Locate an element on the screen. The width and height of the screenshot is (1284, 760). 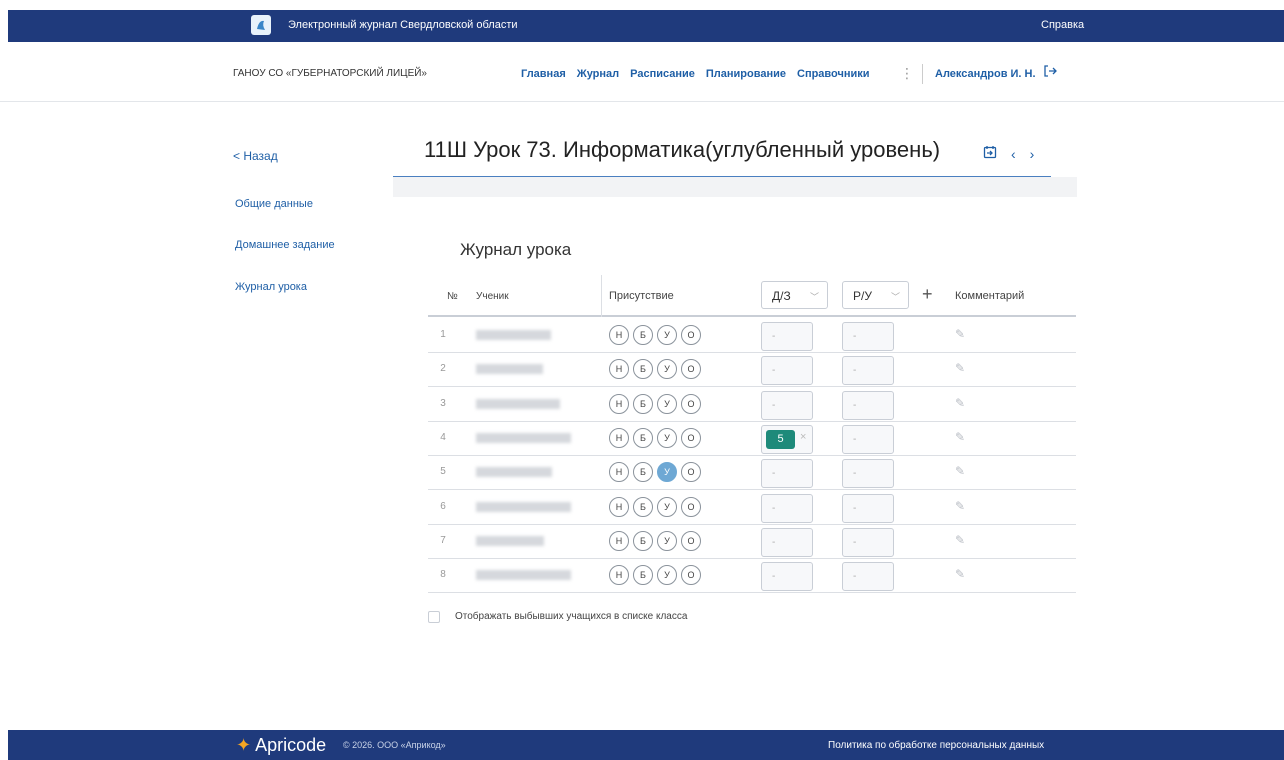
col-comment: Комментарий is located at coordinates (990, 296).